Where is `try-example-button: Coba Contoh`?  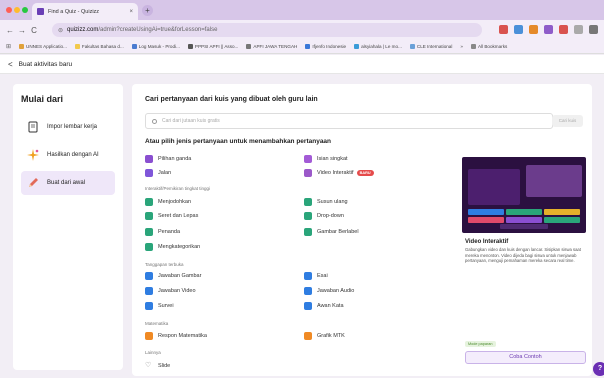 try-example-button: Coba Contoh is located at coordinates (525, 357).